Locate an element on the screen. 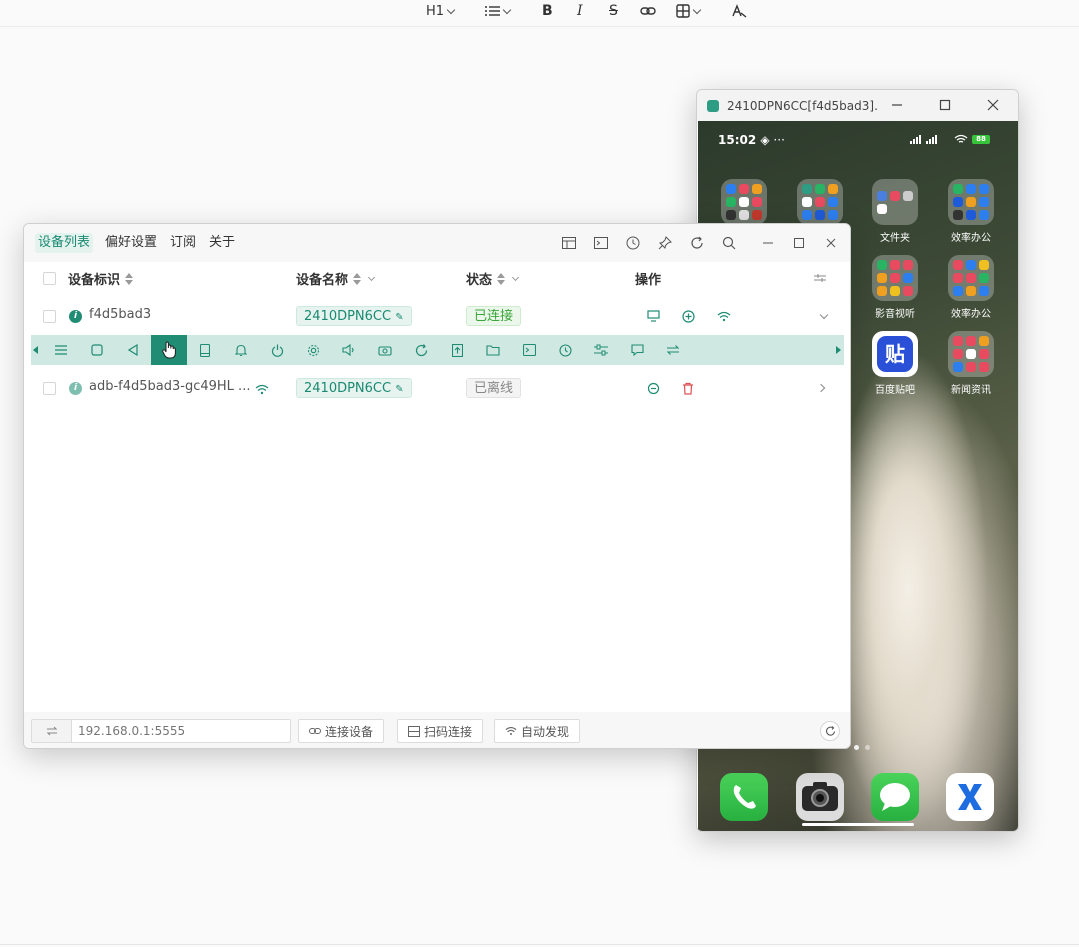 This screenshot has height=947, width=1079. select-all-checkbox is located at coordinates (49, 278).